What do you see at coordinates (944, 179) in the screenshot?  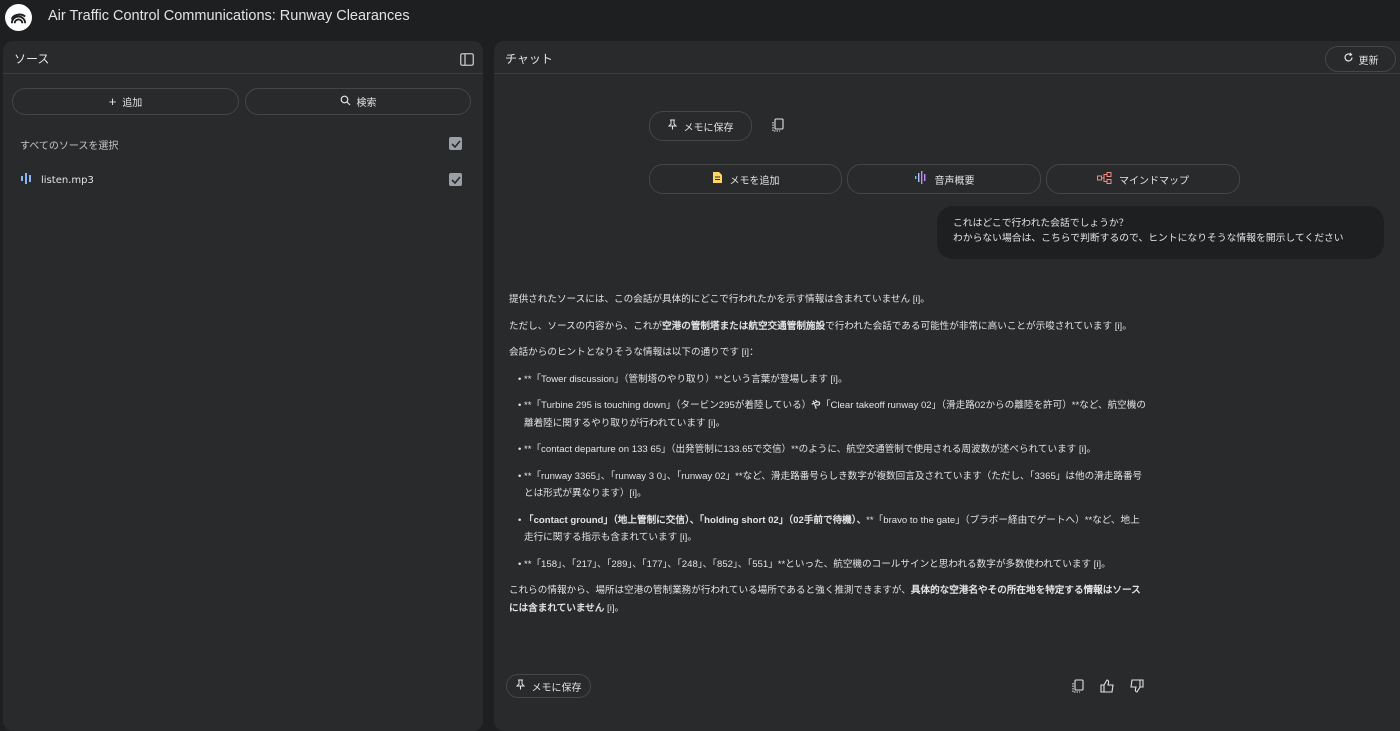 I see `audio-overview-button: 音声概要` at bounding box center [944, 179].